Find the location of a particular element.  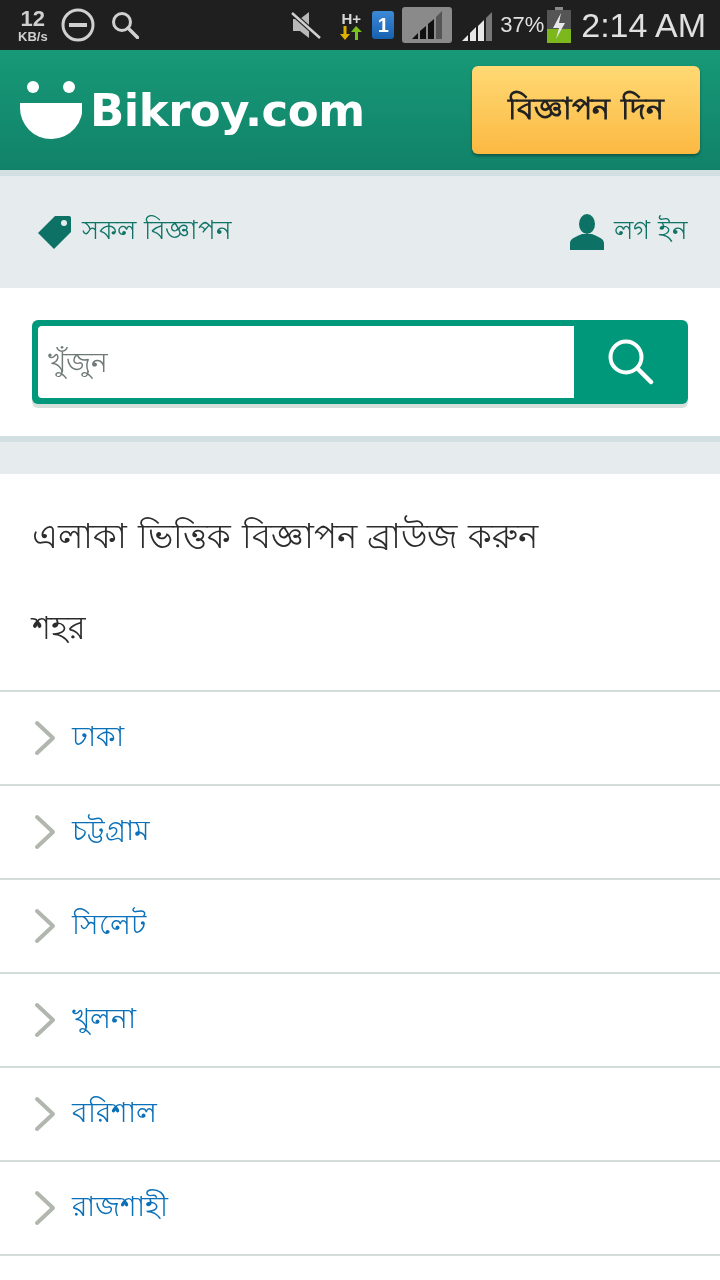

speed-unit: KB/s is located at coordinates (33, 36).